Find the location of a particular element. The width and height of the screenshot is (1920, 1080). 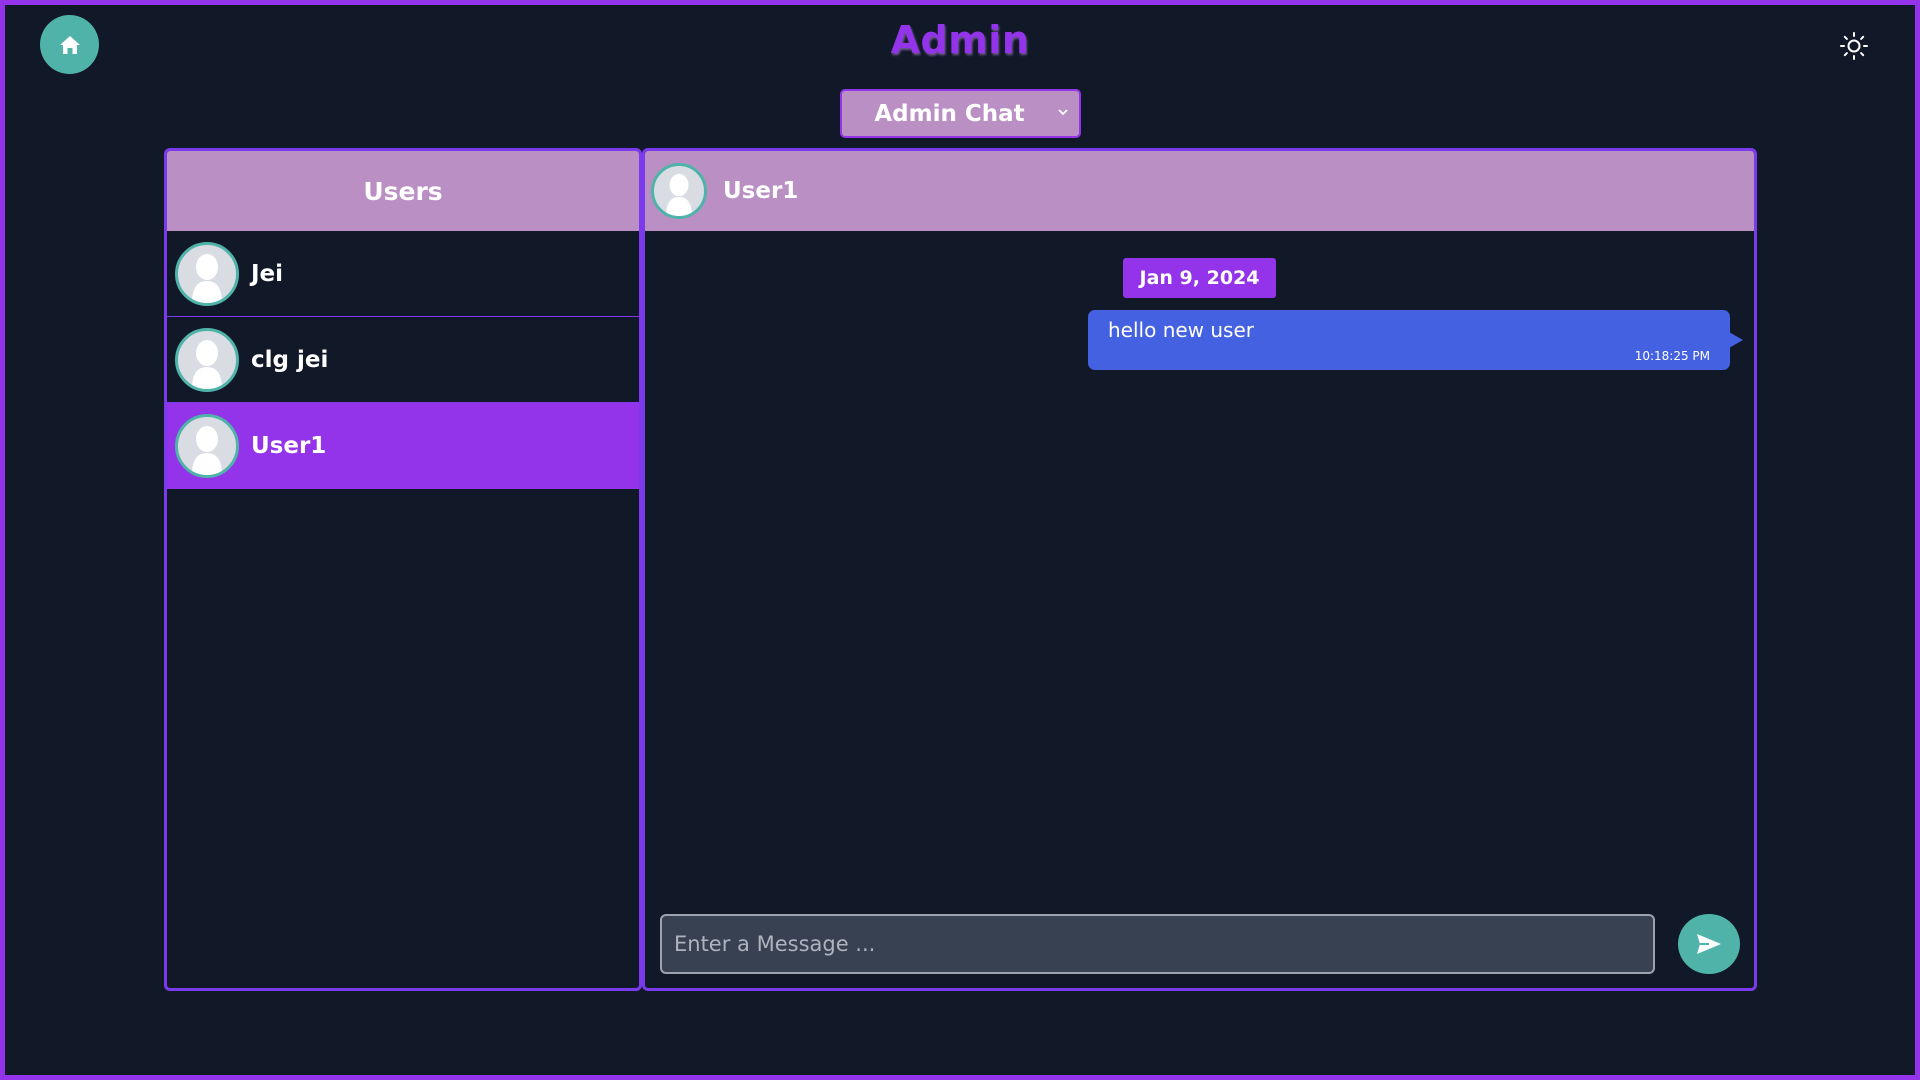

users-header: Users is located at coordinates (403, 191).